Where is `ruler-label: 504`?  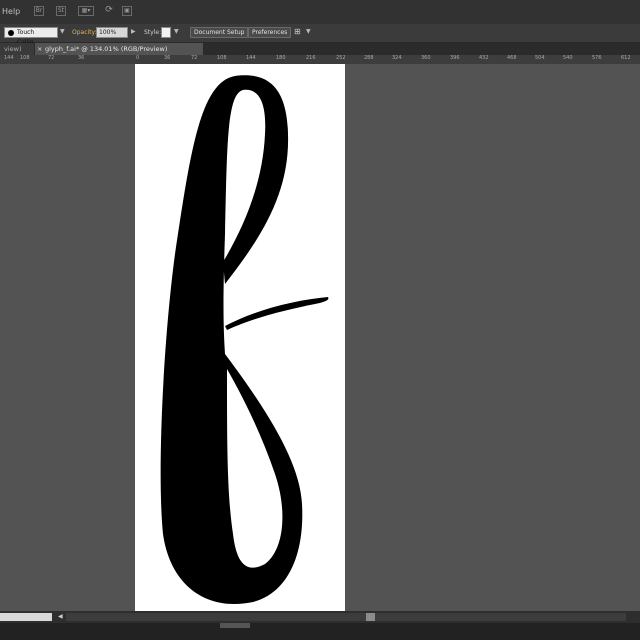
ruler-label: 504 is located at coordinates (540, 58).